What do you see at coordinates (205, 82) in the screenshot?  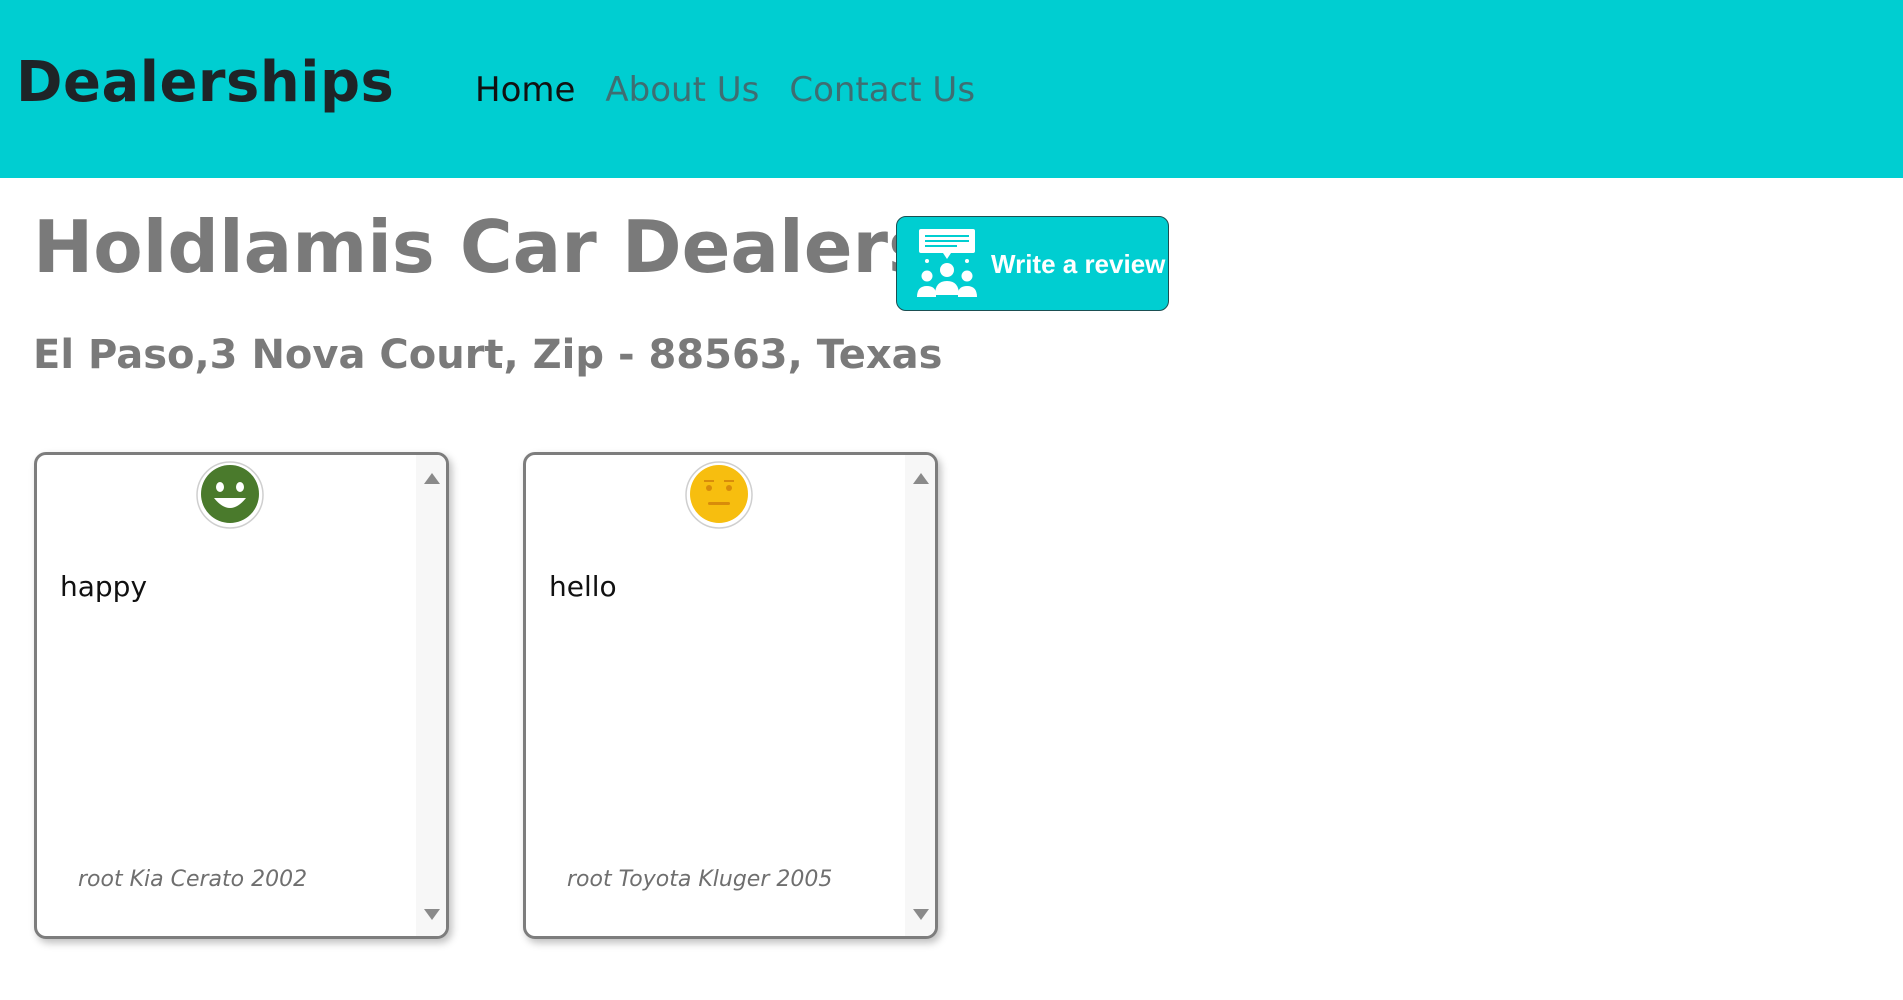 I see `brand-title: Dealerships` at bounding box center [205, 82].